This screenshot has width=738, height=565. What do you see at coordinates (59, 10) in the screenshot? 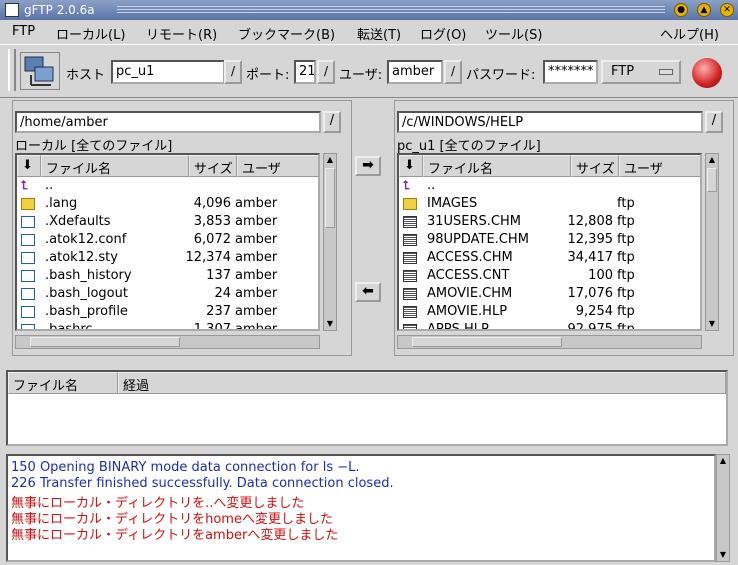
I see `window-title: gFTP 2.0.6a` at bounding box center [59, 10].